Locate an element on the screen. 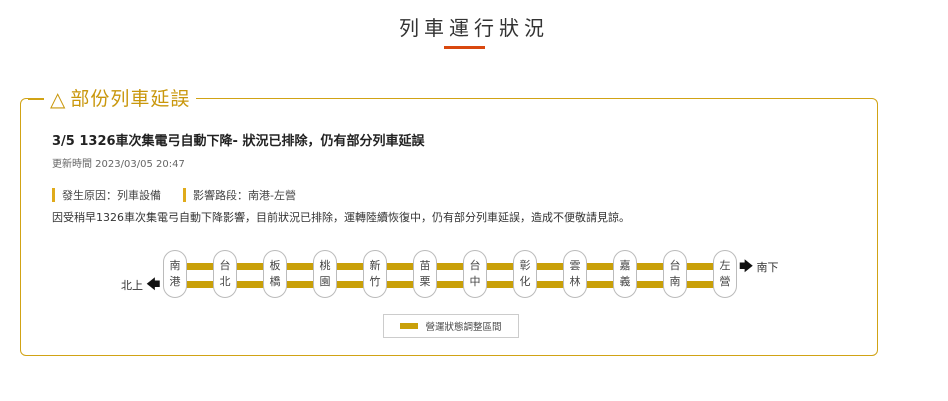 This screenshot has width=948, height=401. affected-section-tag: 影響路段：南港-左營 is located at coordinates (239, 195).